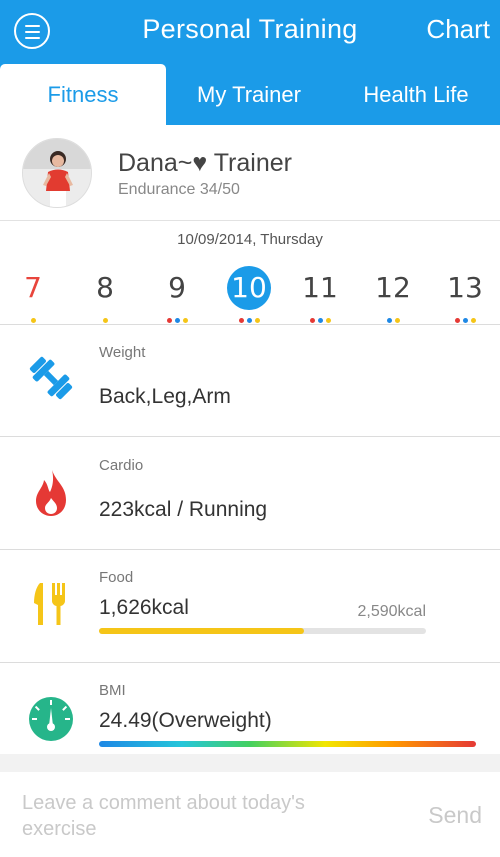 The image size is (500, 857). What do you see at coordinates (249, 288) in the screenshot?
I see `day-number: 10` at bounding box center [249, 288].